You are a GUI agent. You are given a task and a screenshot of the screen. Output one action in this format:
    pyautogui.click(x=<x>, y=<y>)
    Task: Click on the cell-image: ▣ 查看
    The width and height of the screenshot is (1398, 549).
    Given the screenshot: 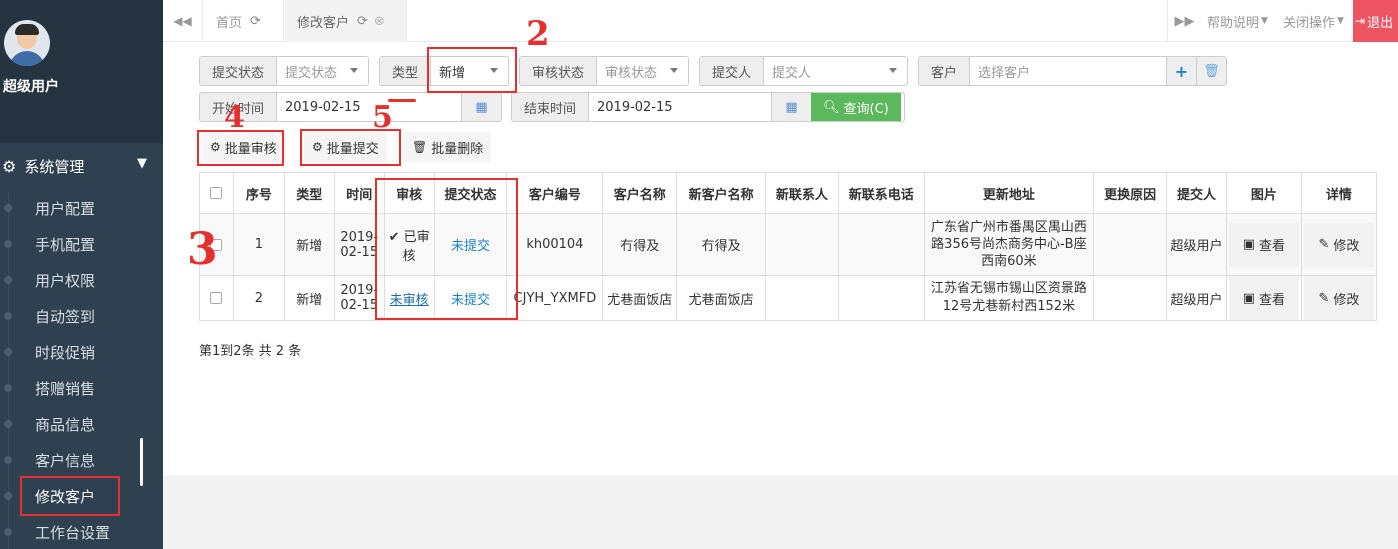 What is the action you would take?
    pyautogui.click(x=1263, y=244)
    